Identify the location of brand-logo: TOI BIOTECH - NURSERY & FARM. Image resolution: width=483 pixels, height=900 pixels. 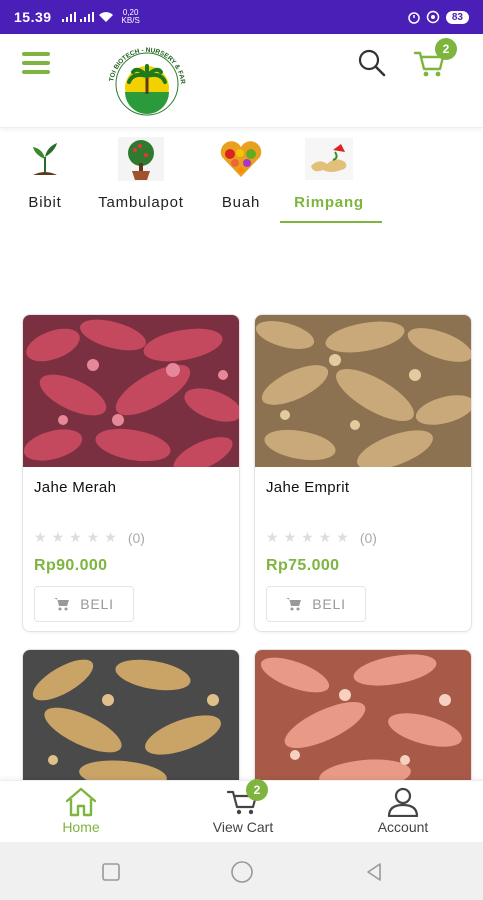
(147, 81).